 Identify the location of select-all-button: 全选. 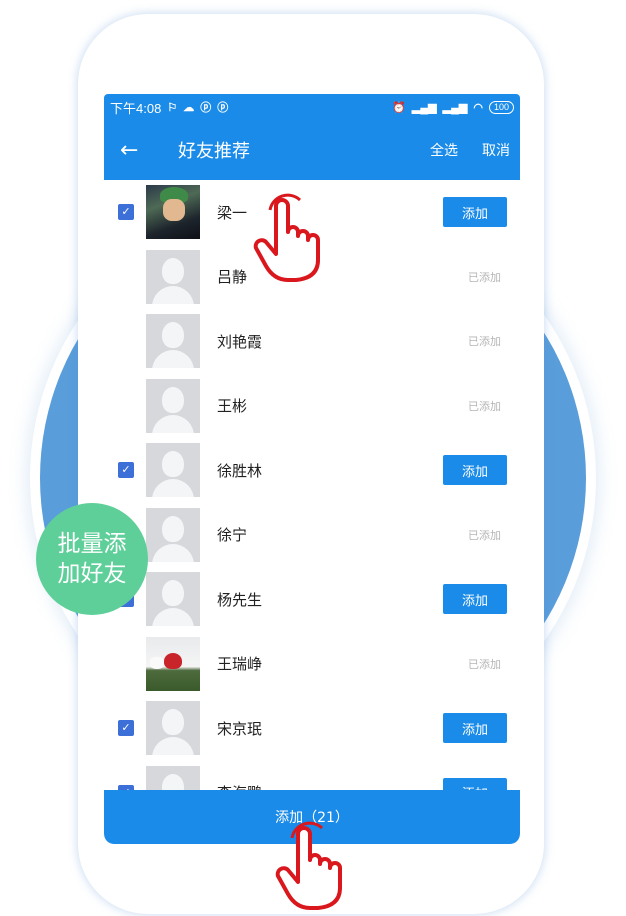
(444, 150).